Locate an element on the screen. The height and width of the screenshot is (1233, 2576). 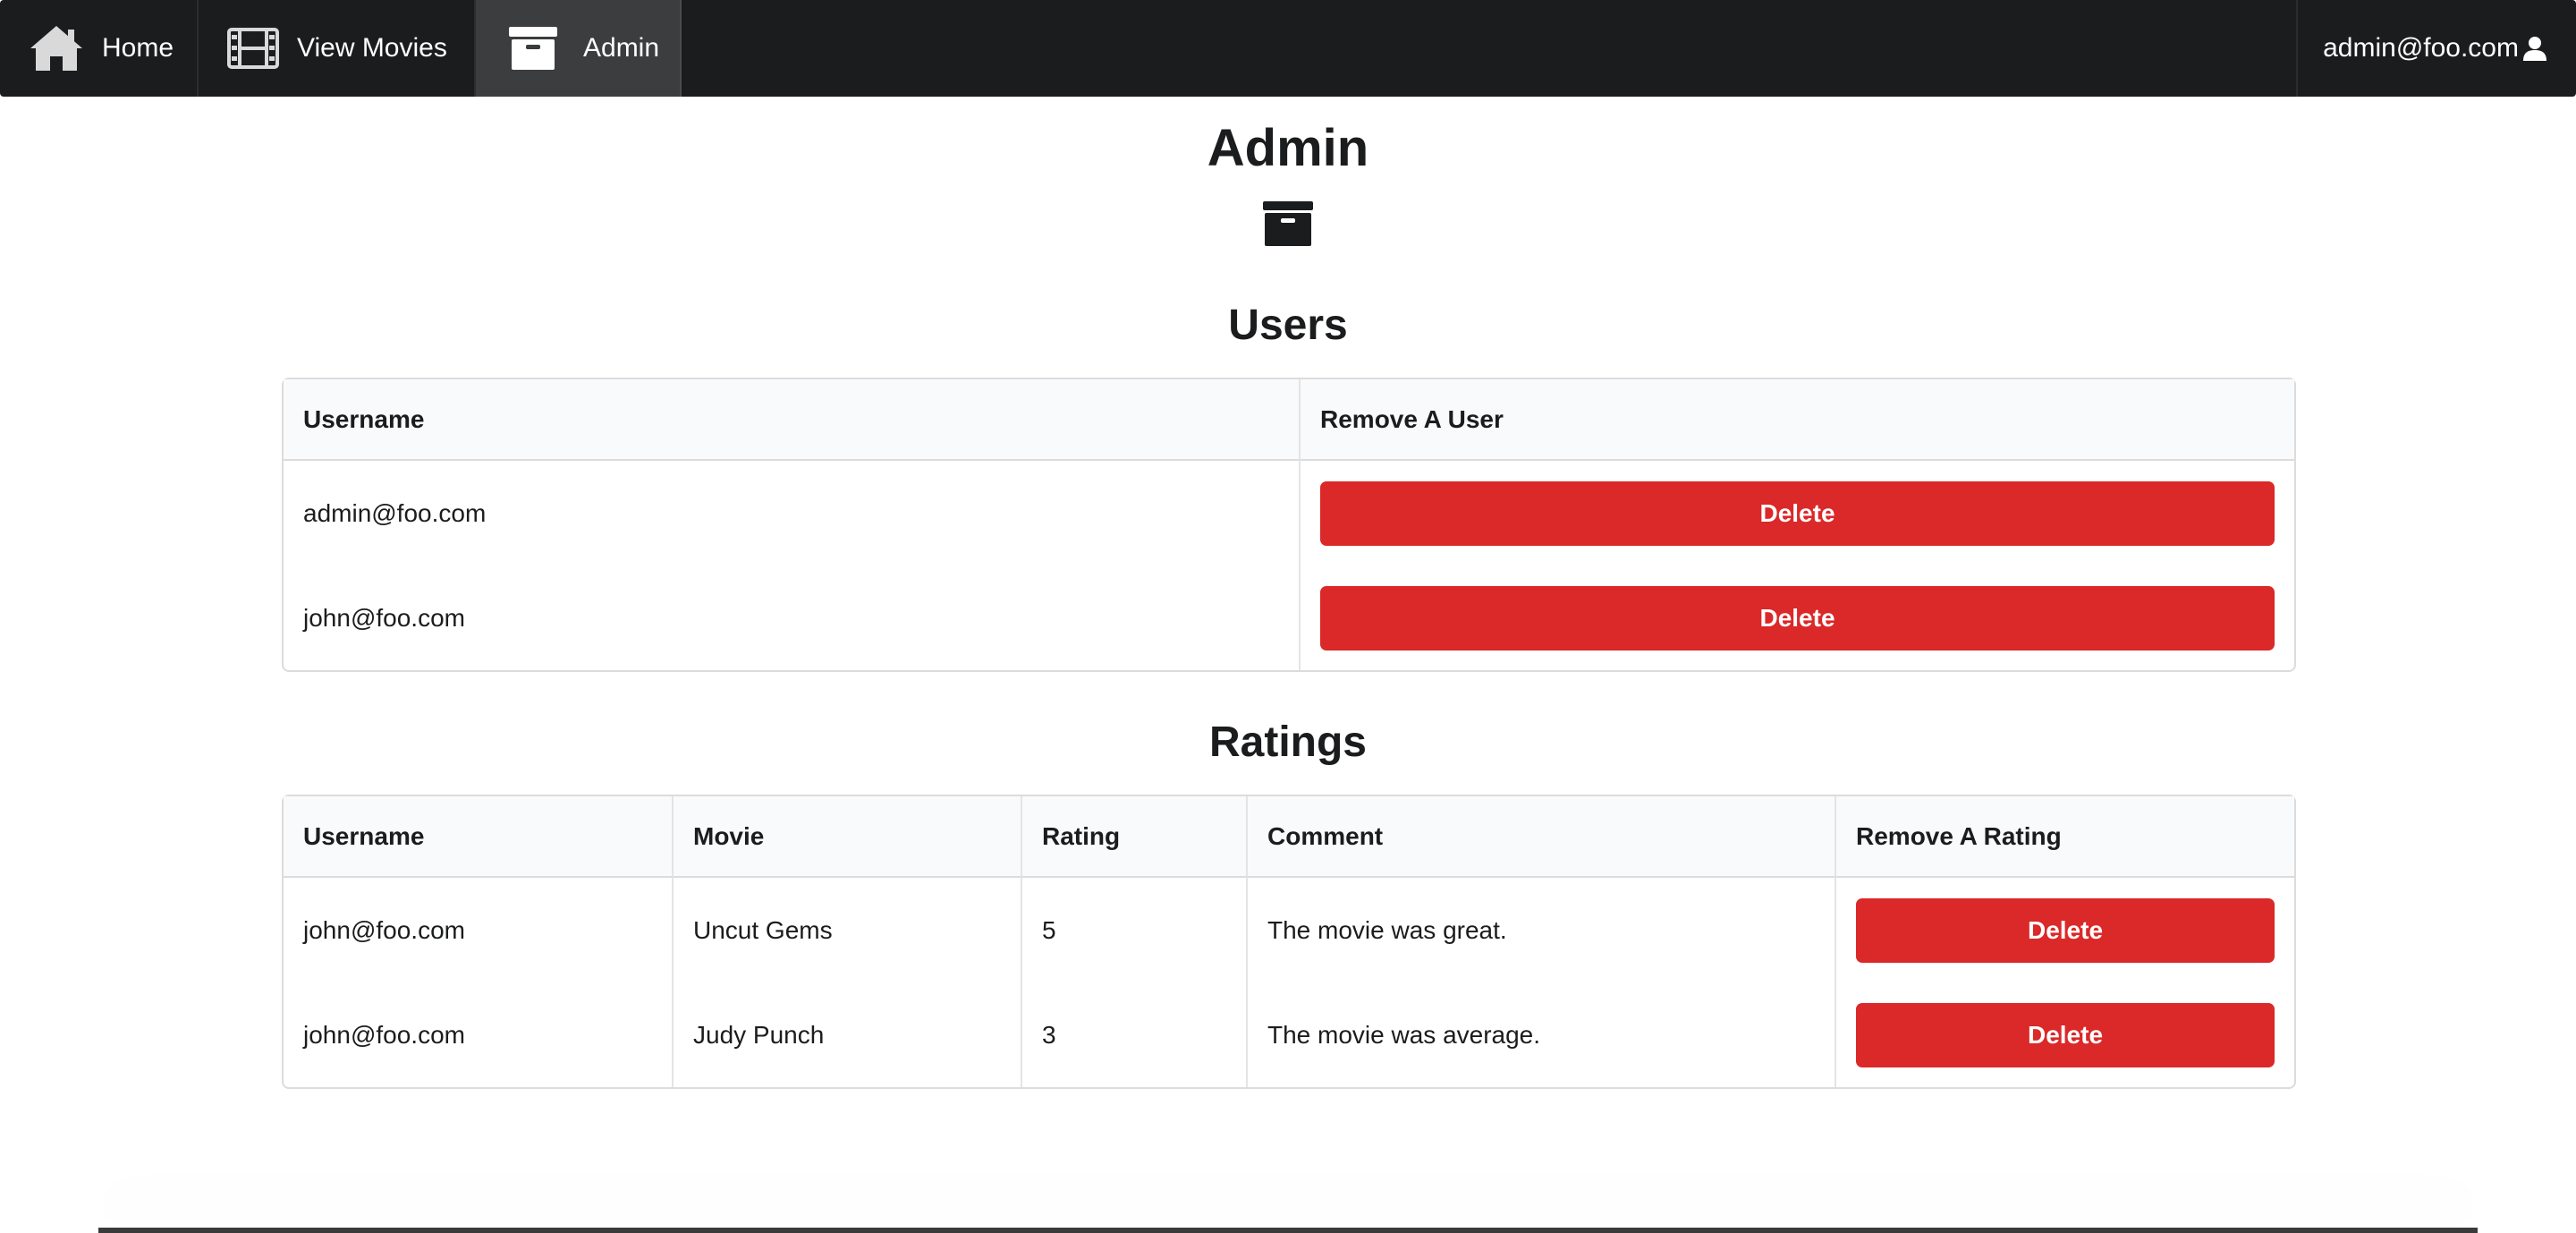
top-menu: Home View Movies Admin admin@foo.com is located at coordinates (1288, 48).